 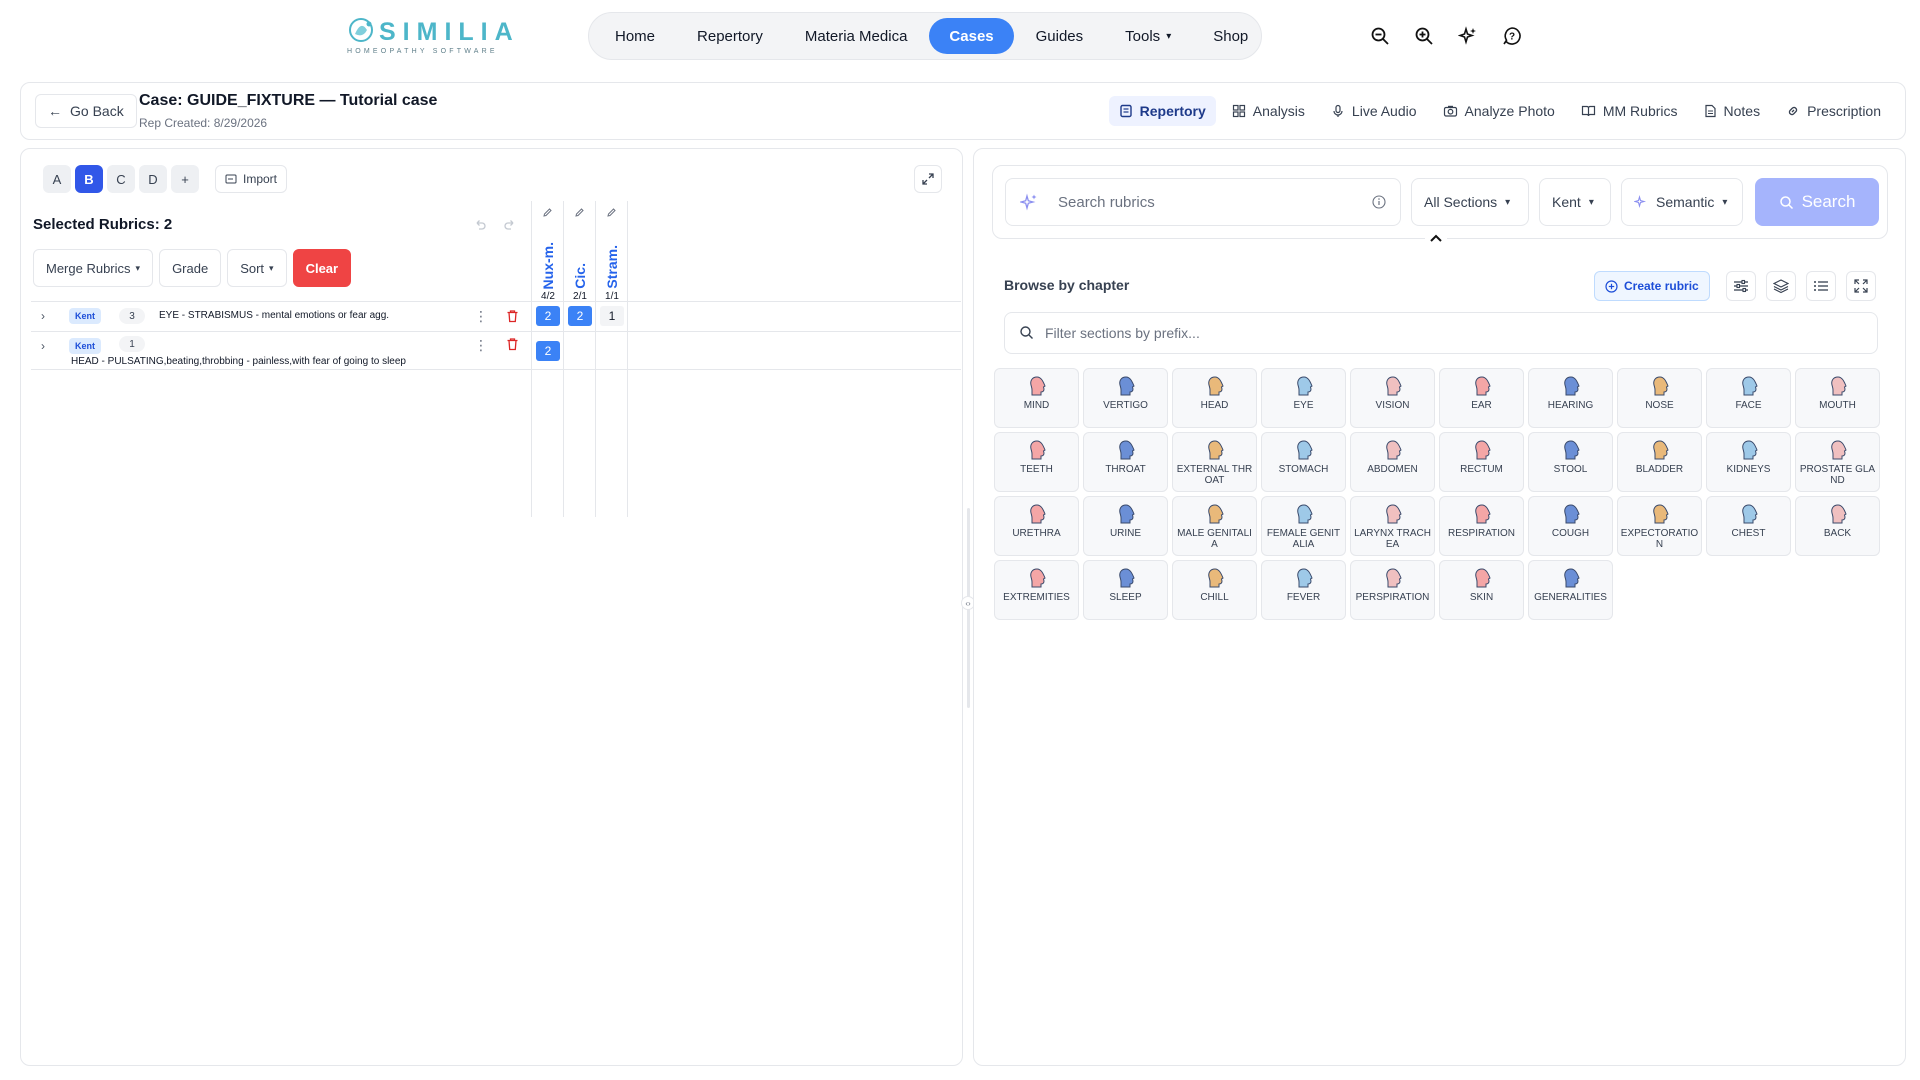 I want to click on add-letter-button: +, so click(x=185, y=179).